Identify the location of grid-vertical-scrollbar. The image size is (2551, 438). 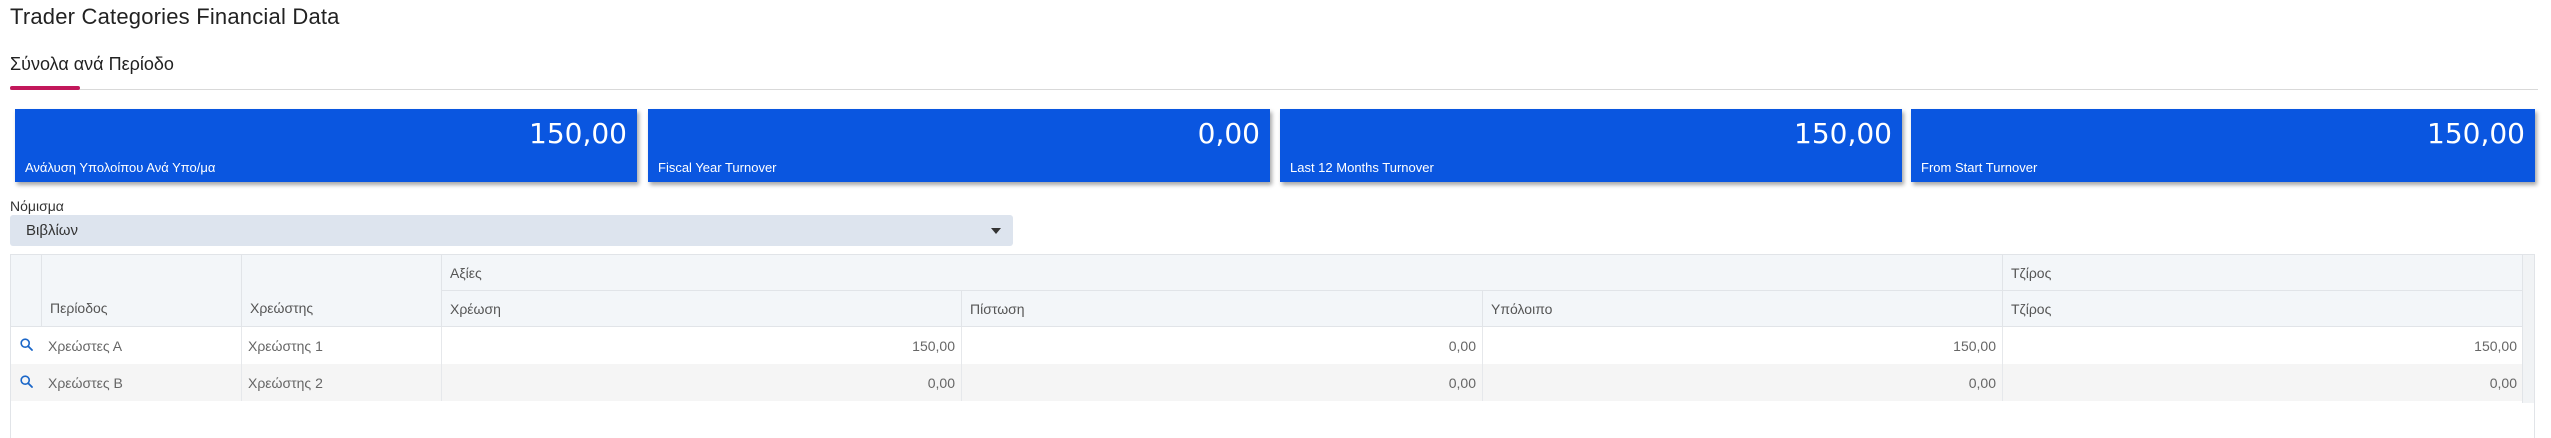
(2528, 329).